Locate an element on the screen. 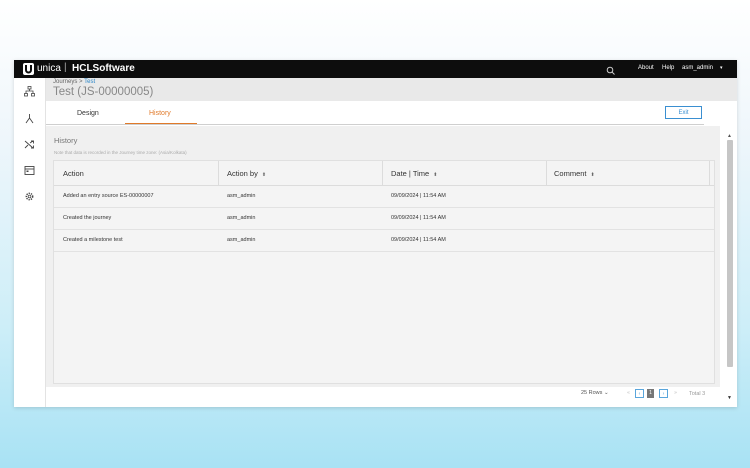 This screenshot has width=750, height=468. column-action: Action is located at coordinates (73, 173).